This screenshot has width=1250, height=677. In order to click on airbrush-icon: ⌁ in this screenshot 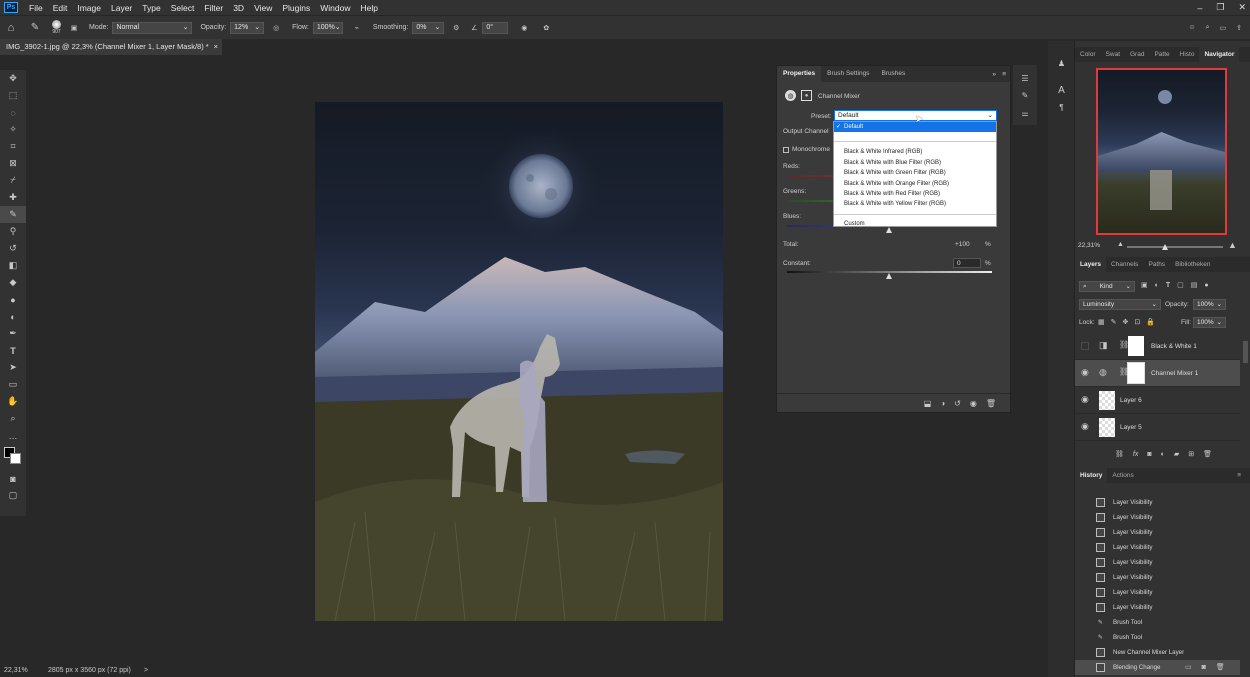, I will do `click(357, 28)`.